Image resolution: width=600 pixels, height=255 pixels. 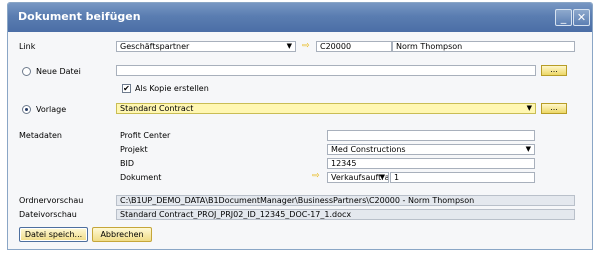 What do you see at coordinates (326, 108) in the screenshot?
I see `template-select: Standard Contract ▼` at bounding box center [326, 108].